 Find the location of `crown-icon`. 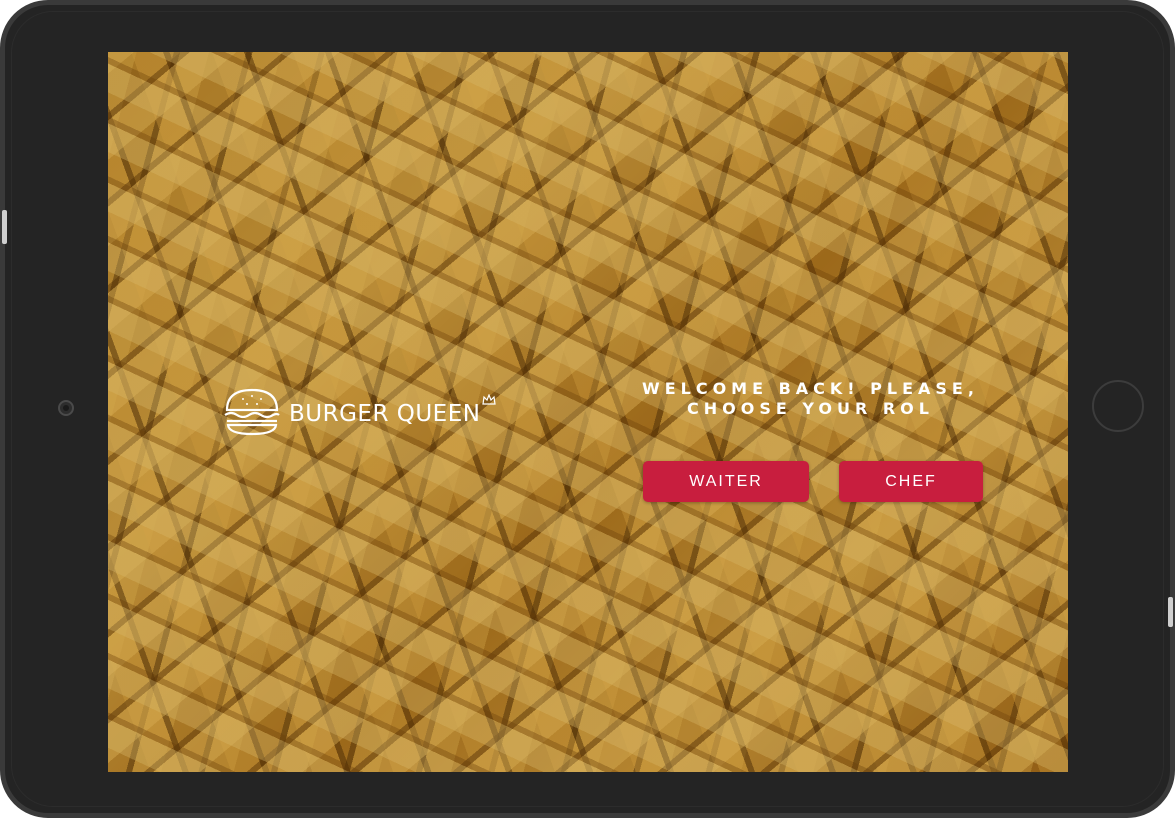

crown-icon is located at coordinates (489, 399).